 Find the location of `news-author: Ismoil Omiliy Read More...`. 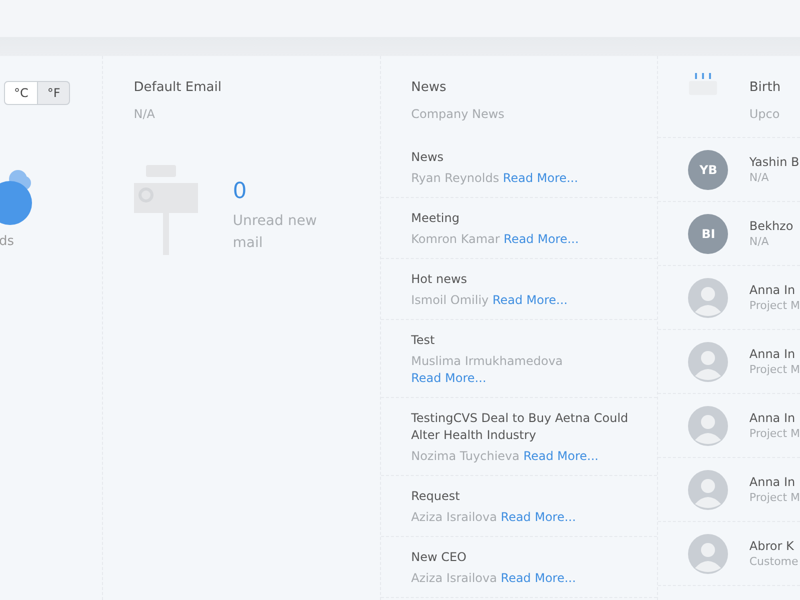

news-author: Ismoil Omiliy Read More... is located at coordinates (490, 300).